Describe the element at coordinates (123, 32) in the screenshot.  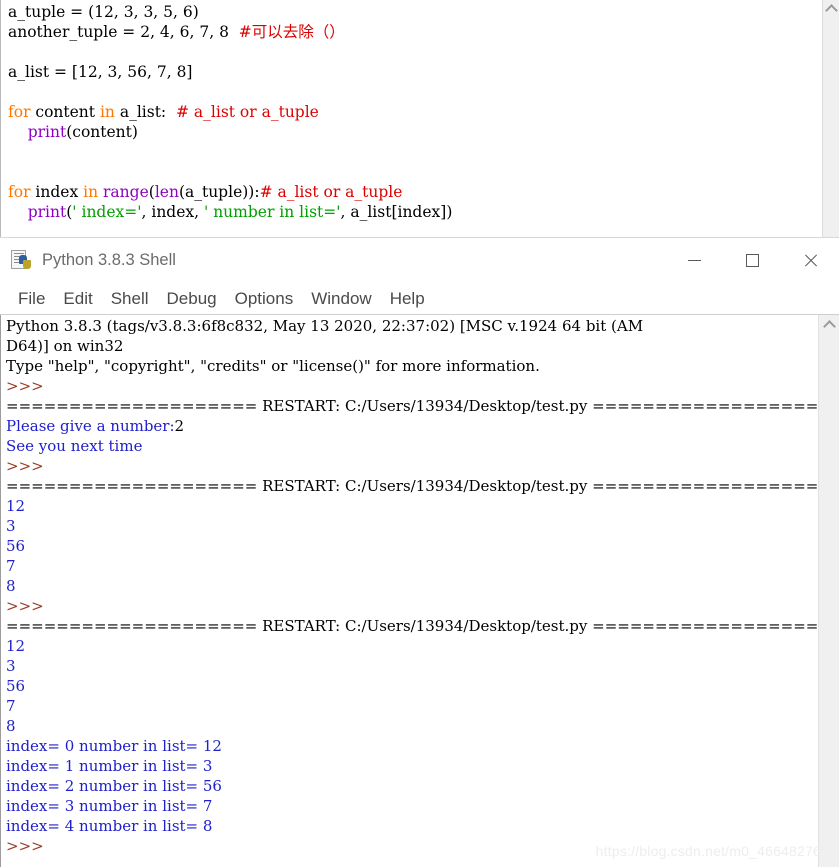
I see `code-token: another_tuple = 2, 4, 6, 7, 8` at that location.